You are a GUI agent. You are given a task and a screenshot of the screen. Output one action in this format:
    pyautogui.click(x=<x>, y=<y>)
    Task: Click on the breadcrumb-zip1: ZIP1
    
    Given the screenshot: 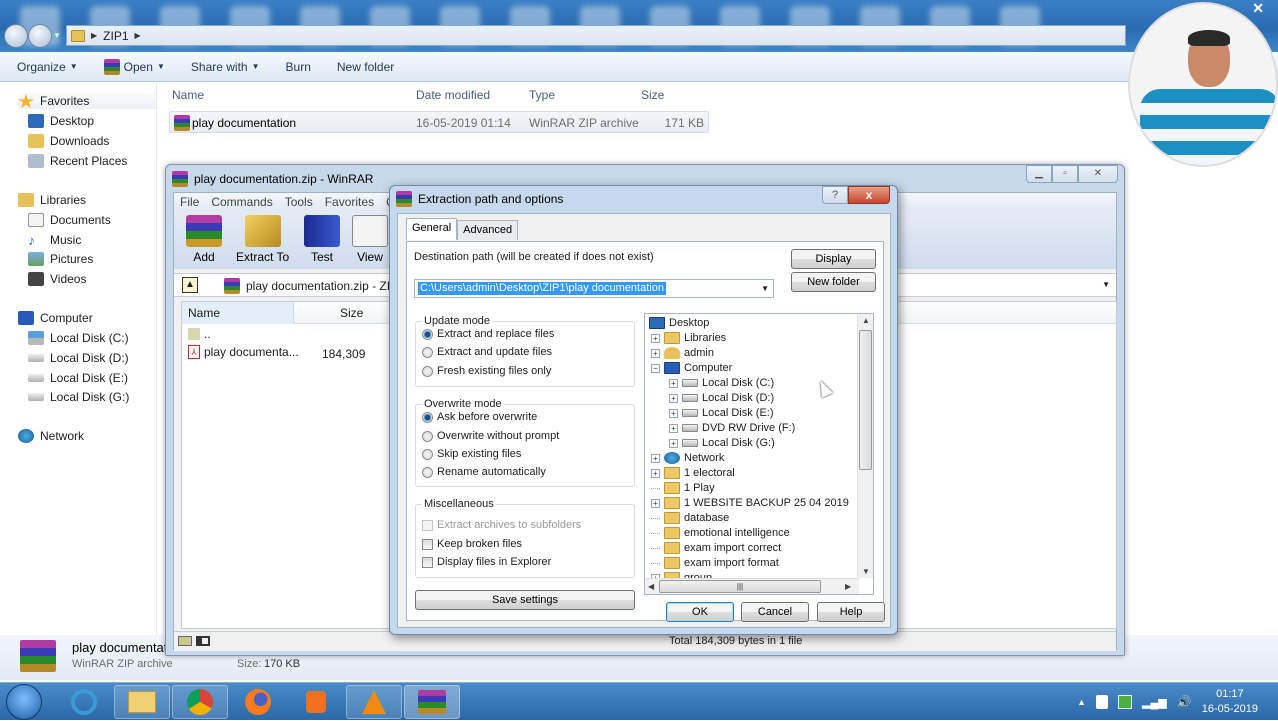 What is the action you would take?
    pyautogui.click(x=115, y=36)
    